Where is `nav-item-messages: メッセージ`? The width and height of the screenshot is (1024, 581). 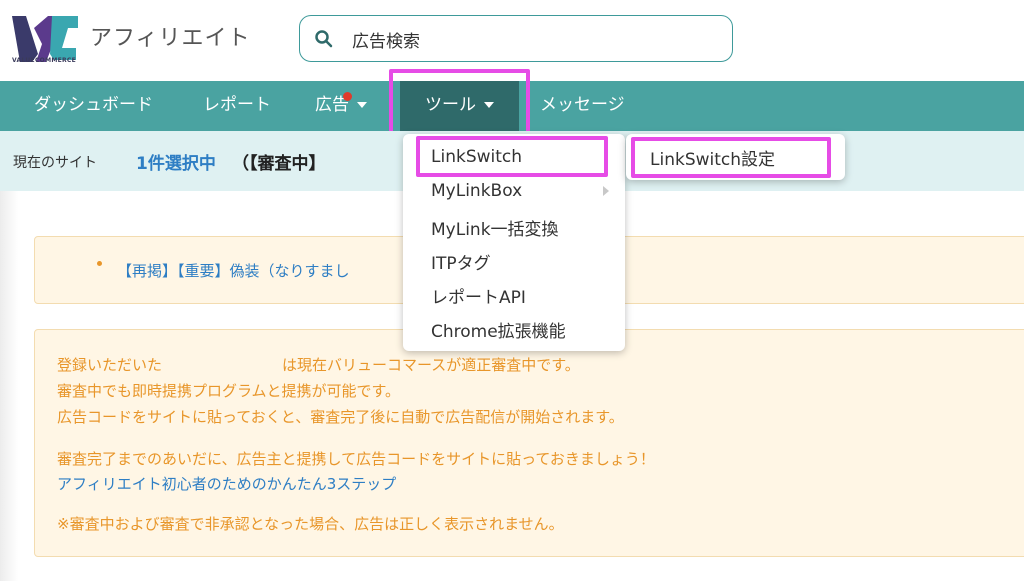 nav-item-messages: メッセージ is located at coordinates (582, 106).